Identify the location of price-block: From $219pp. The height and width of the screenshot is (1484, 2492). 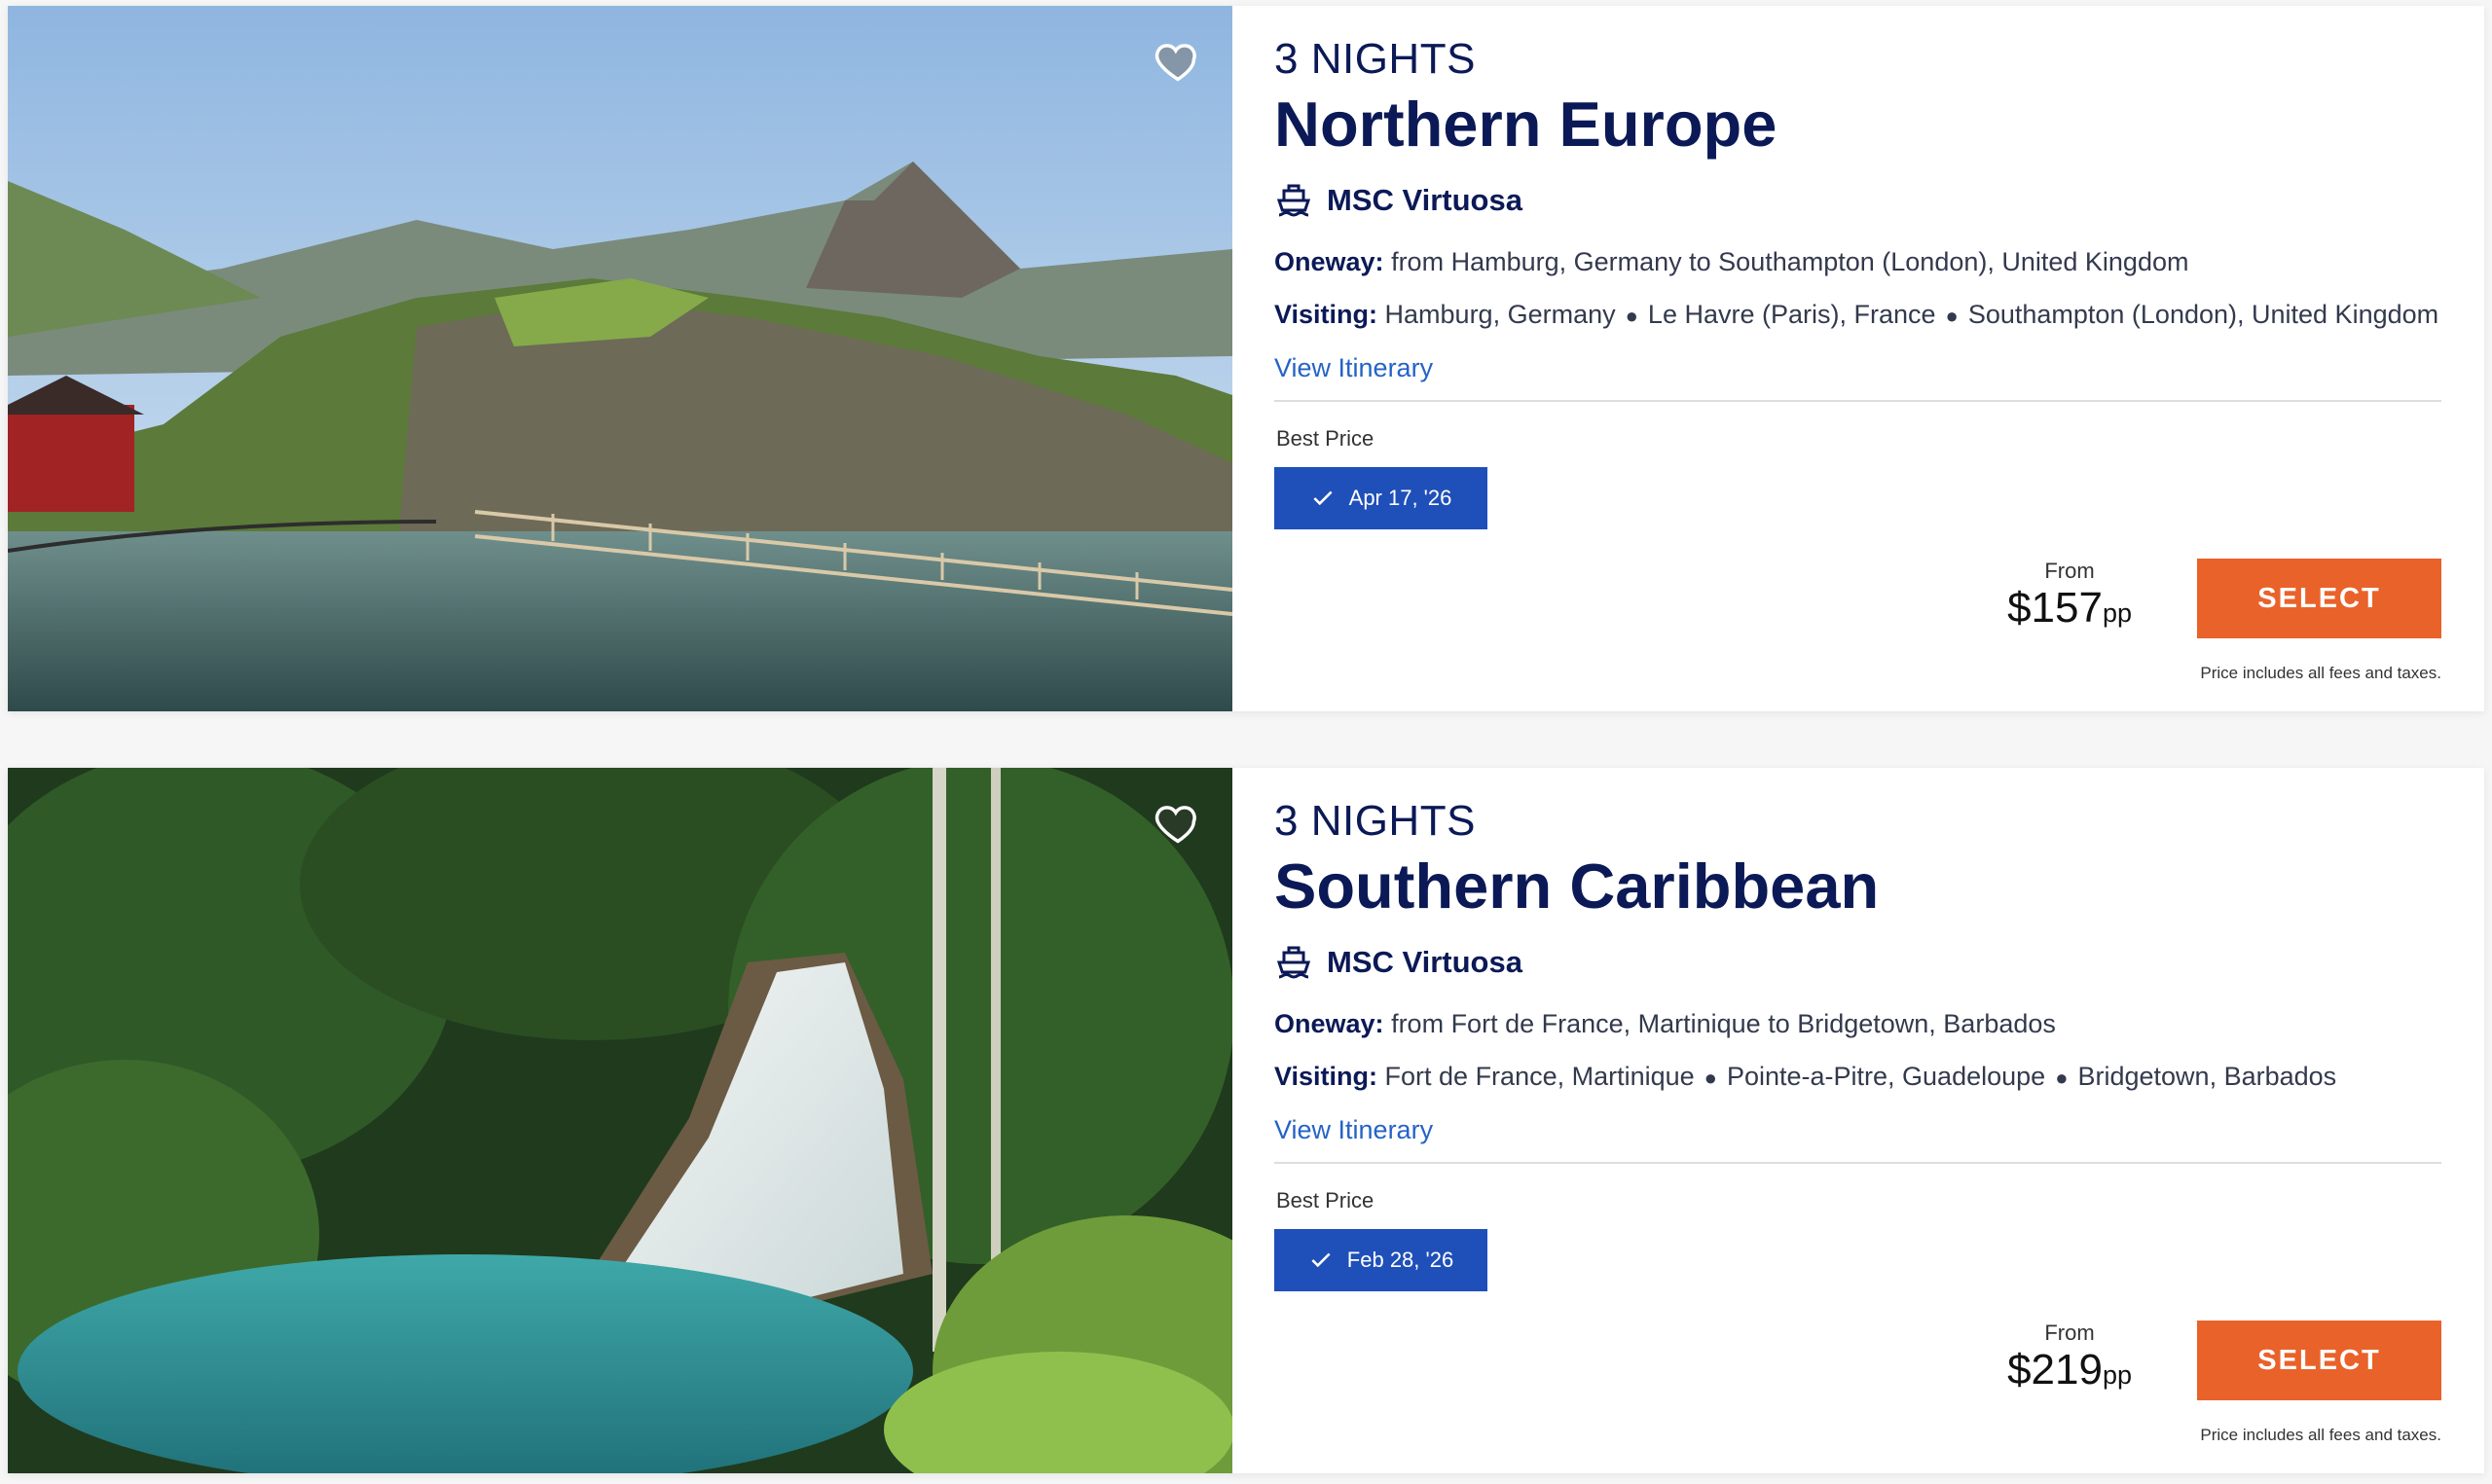
(2069, 1360).